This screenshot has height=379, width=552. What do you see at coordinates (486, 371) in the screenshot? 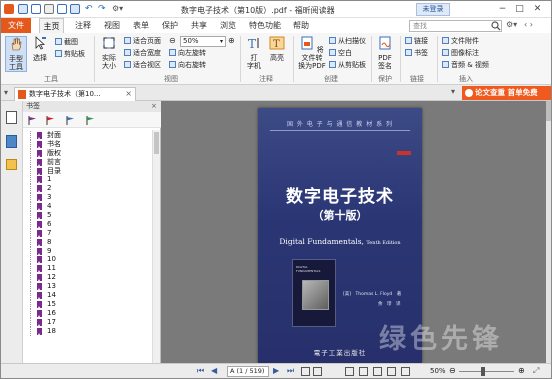
I see `zoom-slider-track` at bounding box center [486, 371].